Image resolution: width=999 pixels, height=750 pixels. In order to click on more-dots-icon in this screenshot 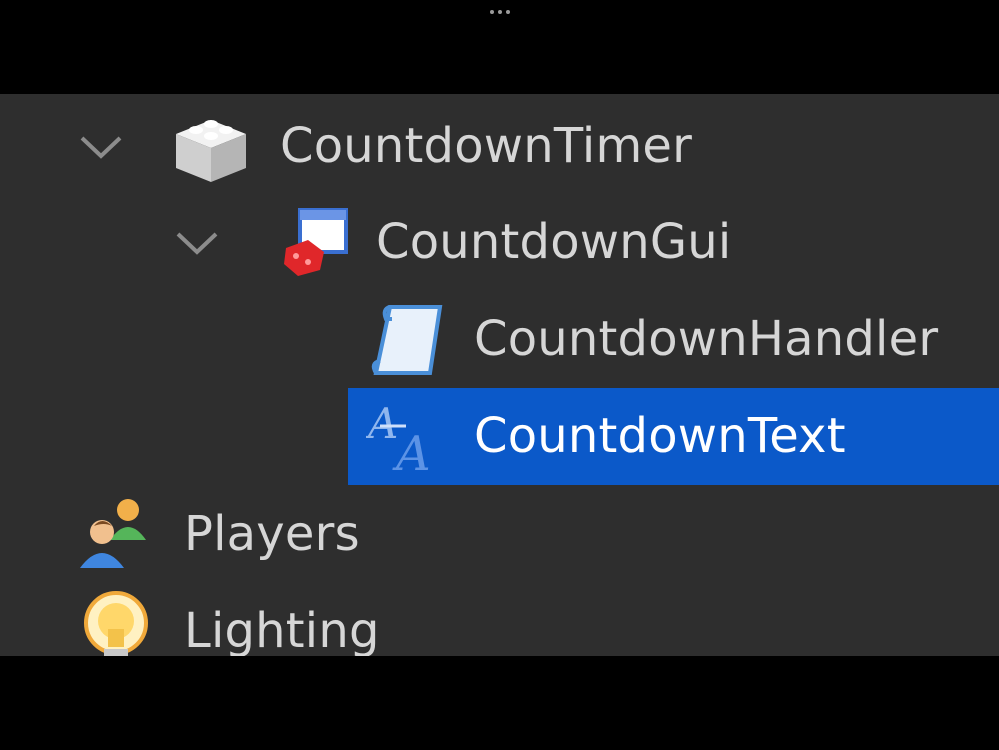, I will do `click(499, 12)`.